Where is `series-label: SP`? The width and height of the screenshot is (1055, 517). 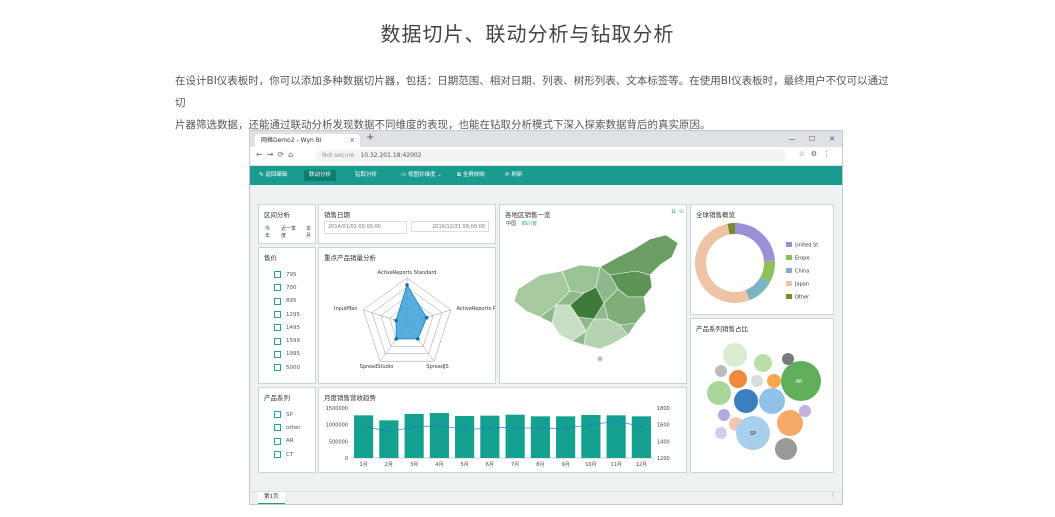 series-label: SP is located at coordinates (289, 414).